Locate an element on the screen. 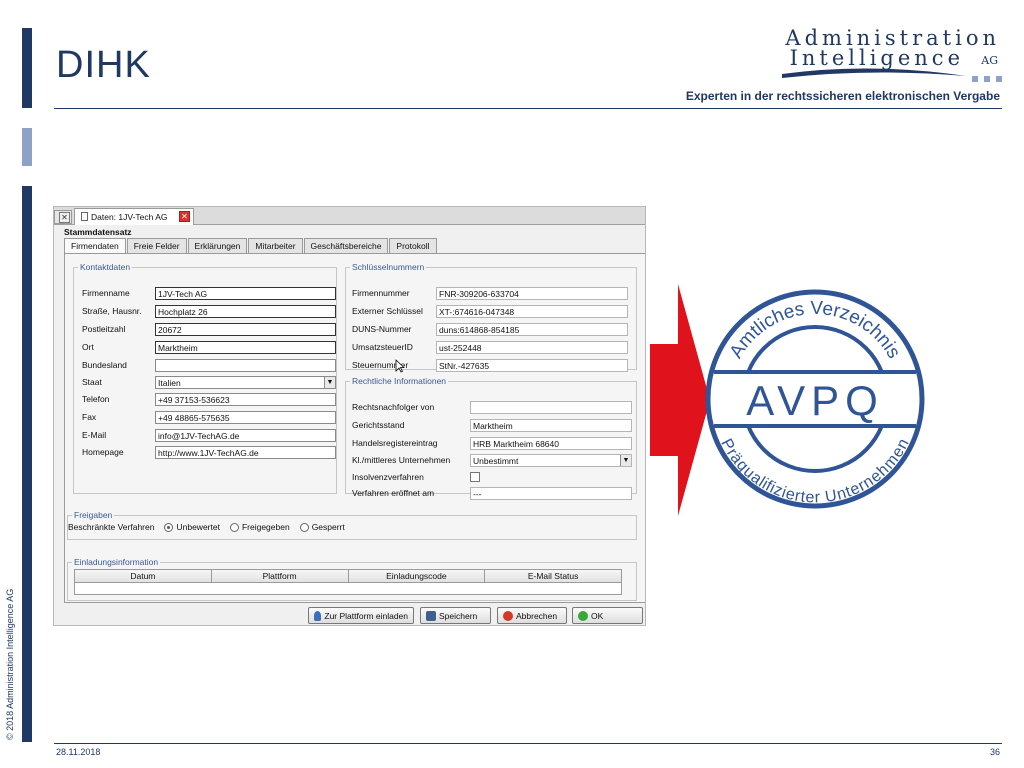 The height and width of the screenshot is (768, 1024). radio-freigegeben: Freigegeben is located at coordinates (259, 527).